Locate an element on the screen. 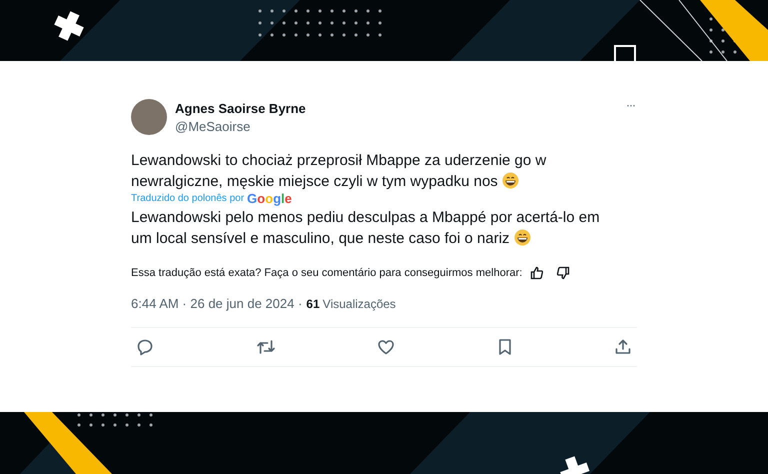 The image size is (768, 474). heart-icon is located at coordinates (386, 347).